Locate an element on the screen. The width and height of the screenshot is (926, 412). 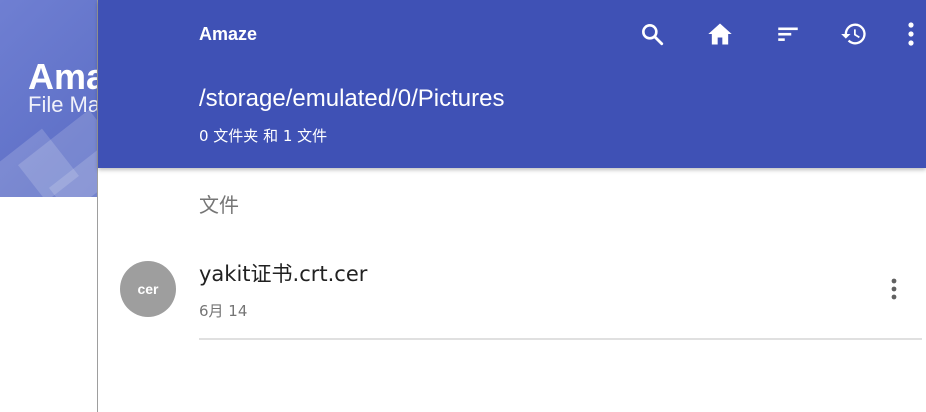
navigation-drawer: Amaze File Manager is located at coordinates (49, 206).